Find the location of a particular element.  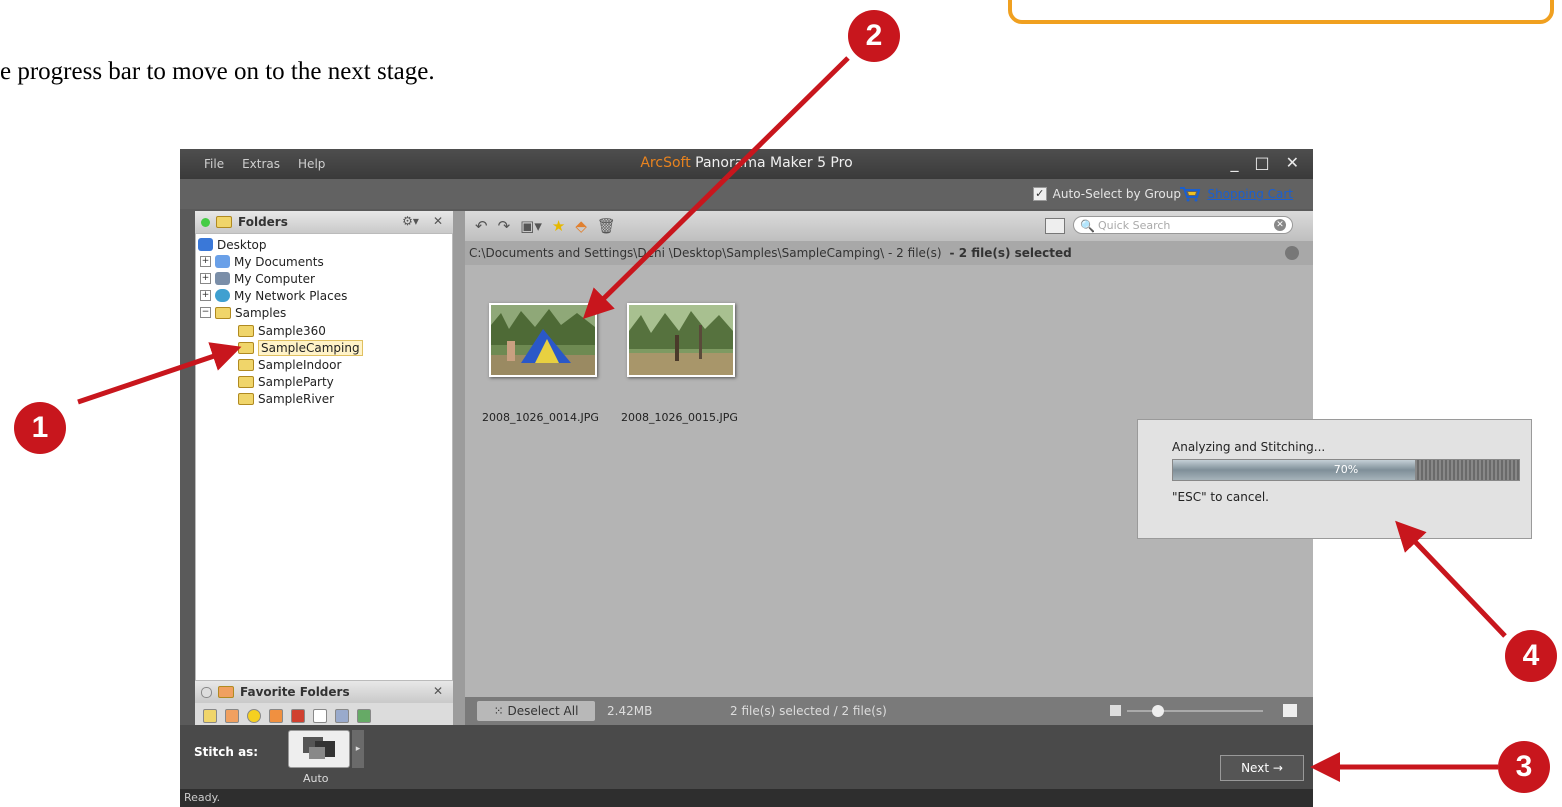

marker-3: 3 is located at coordinates (1524, 767).